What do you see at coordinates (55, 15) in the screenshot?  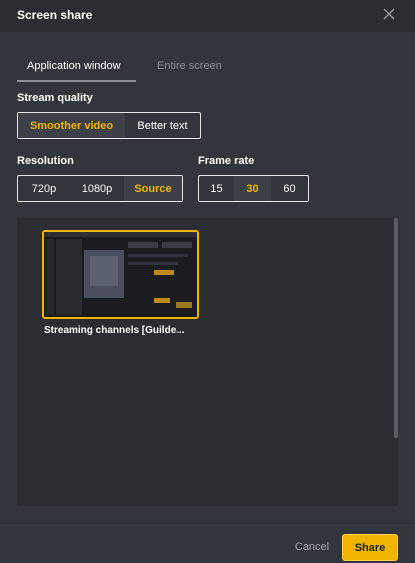 I see `window-title: Screen share` at bounding box center [55, 15].